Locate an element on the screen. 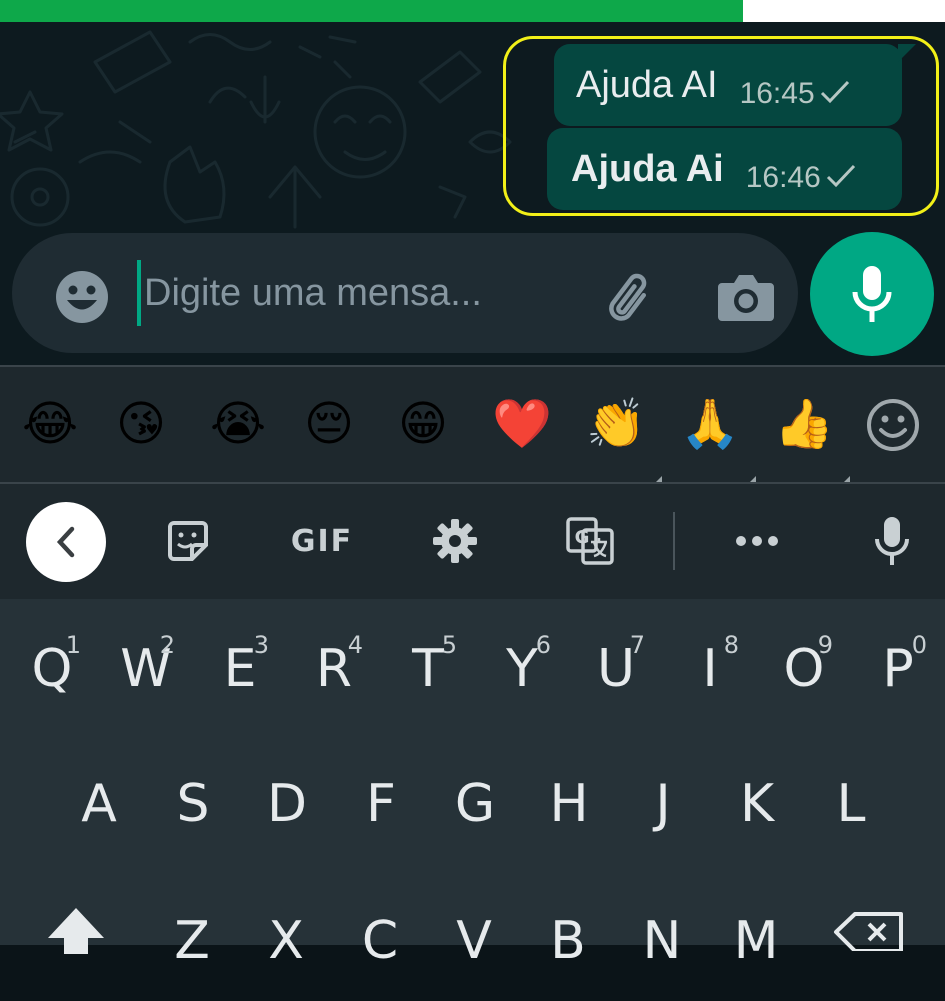 The height and width of the screenshot is (1001, 945). key-l: L is located at coordinates (851, 804).